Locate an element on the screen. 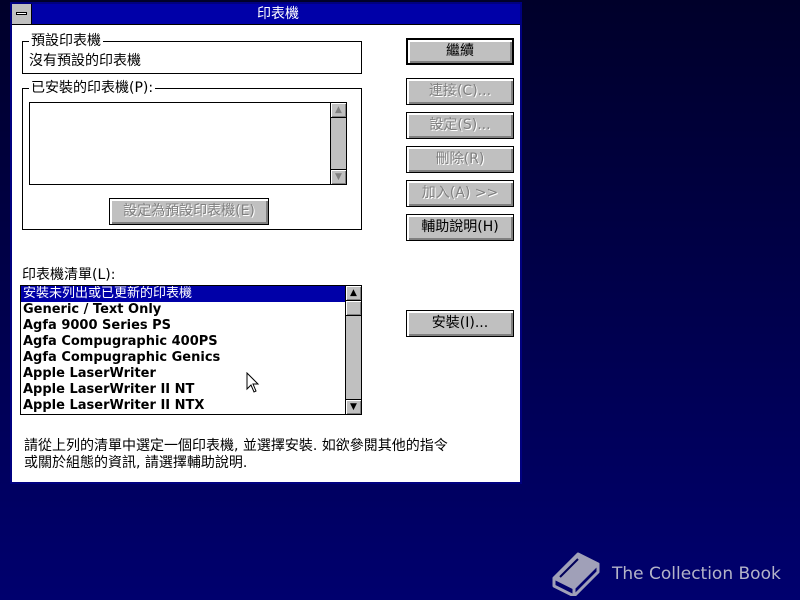 The height and width of the screenshot is (600, 800). scroll-thumb is located at coordinates (353, 308).